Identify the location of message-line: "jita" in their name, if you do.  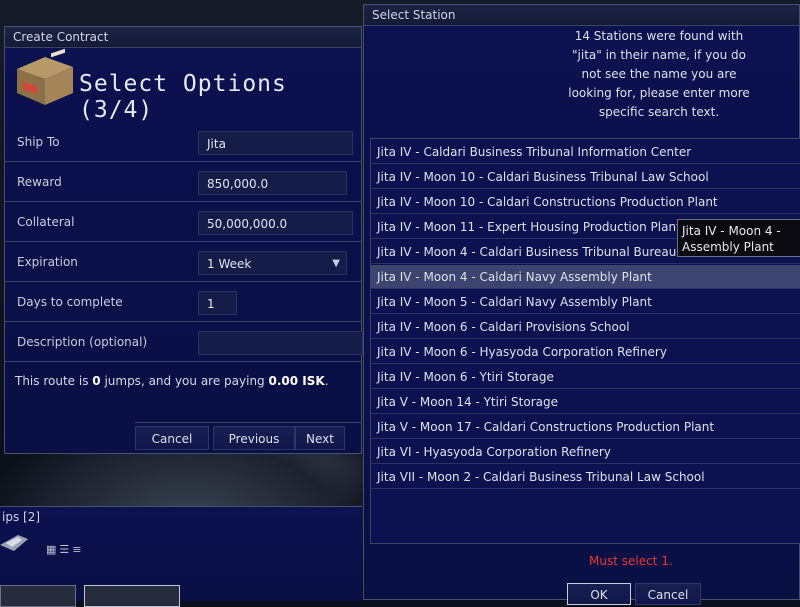
(659, 55).